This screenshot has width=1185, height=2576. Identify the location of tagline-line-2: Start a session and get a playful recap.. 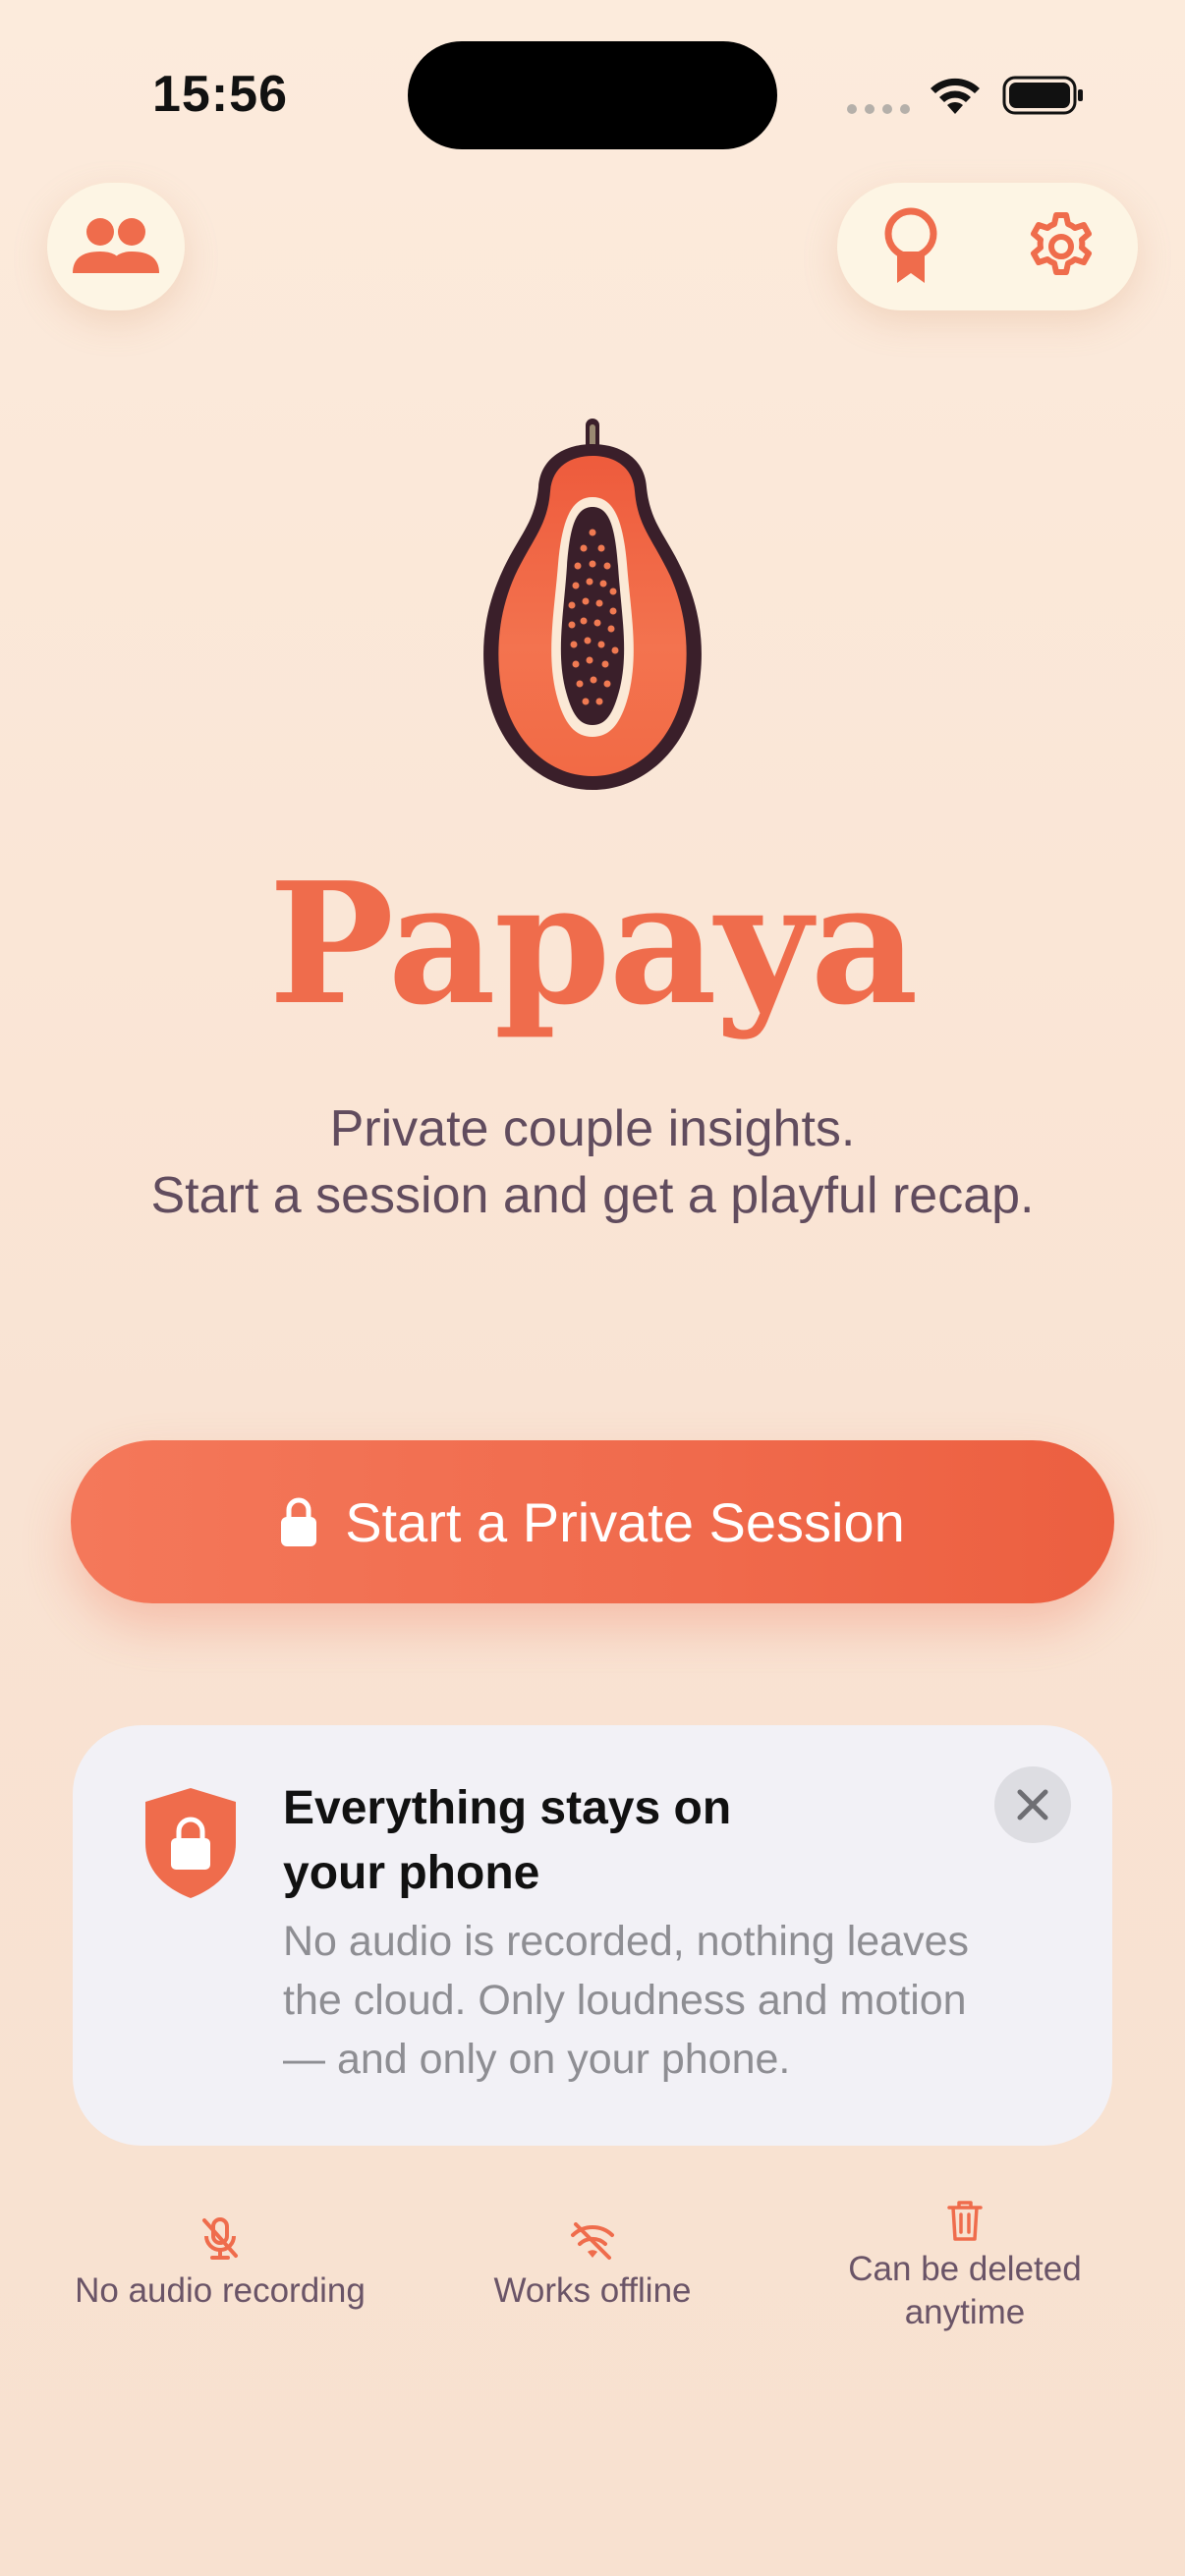
(592, 1195).